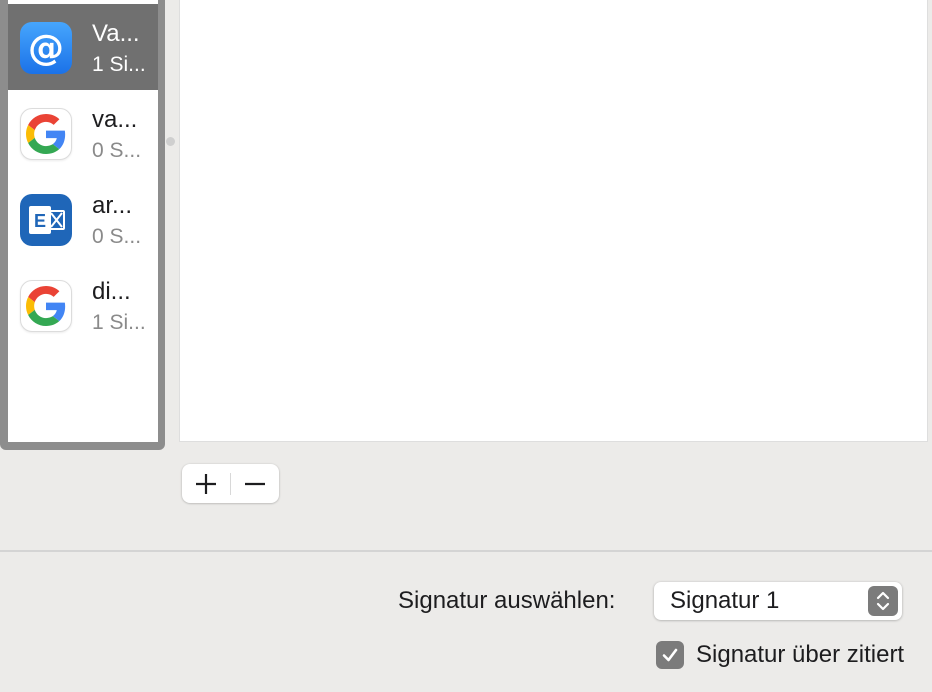 Image resolution: width=932 pixels, height=692 pixels. Describe the element at coordinates (800, 654) in the screenshot. I see `quote-signature-label: Signatur über zitiert` at that location.